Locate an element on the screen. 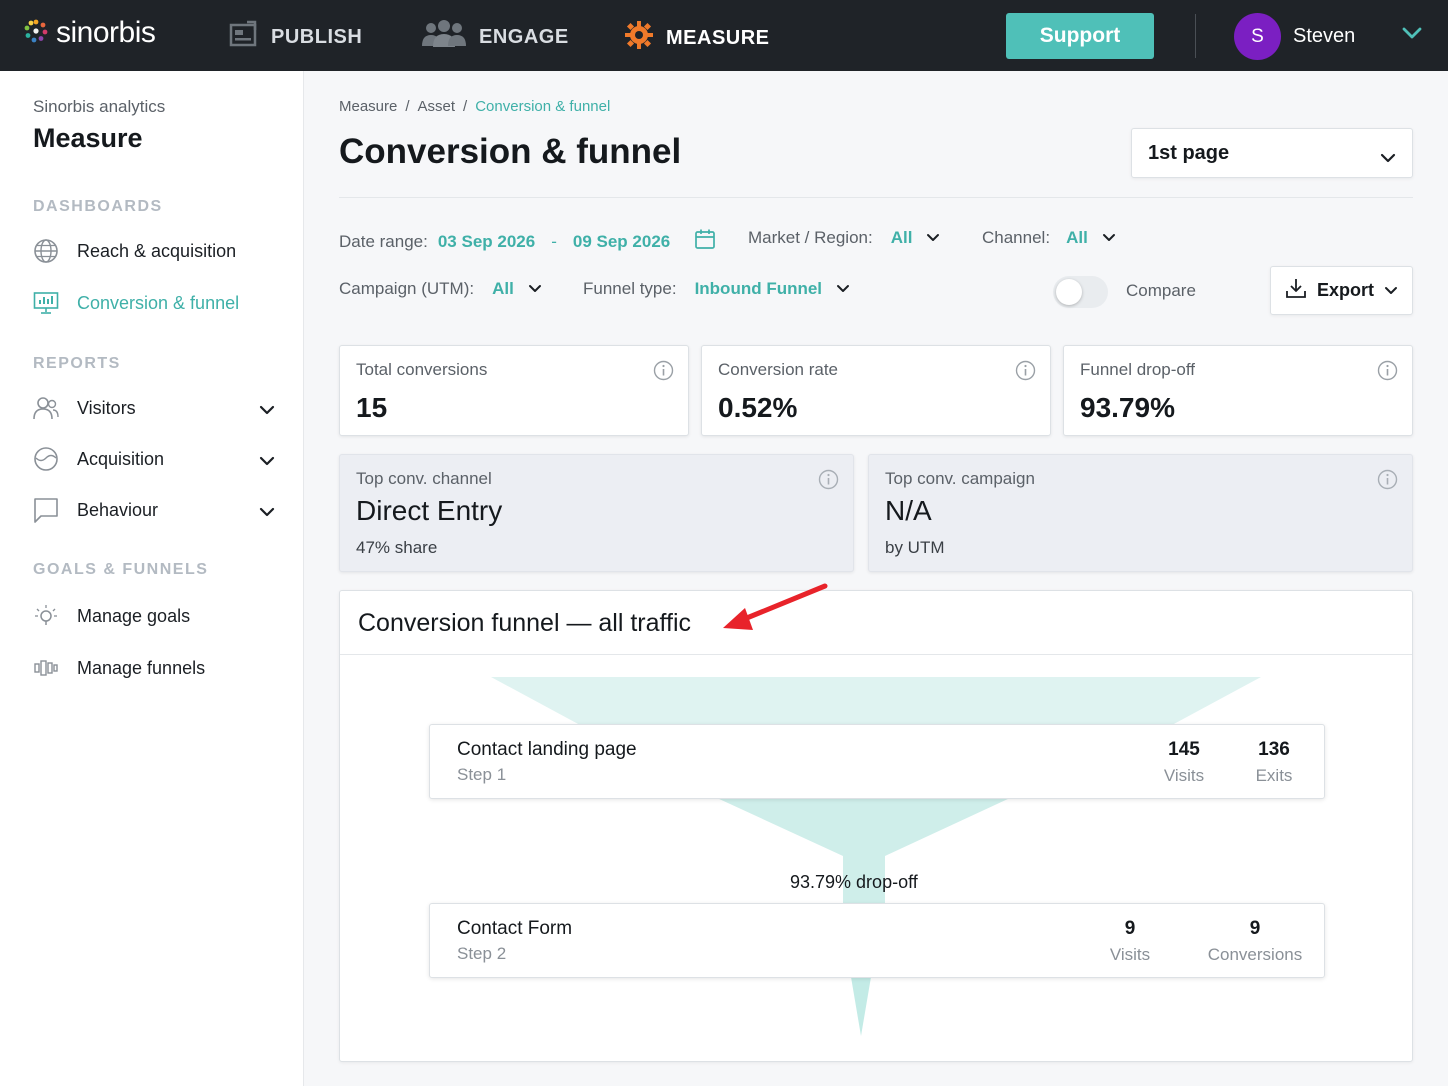  sidebar-item-conversion-funnel: Conversion & funnel is located at coordinates (158, 303).